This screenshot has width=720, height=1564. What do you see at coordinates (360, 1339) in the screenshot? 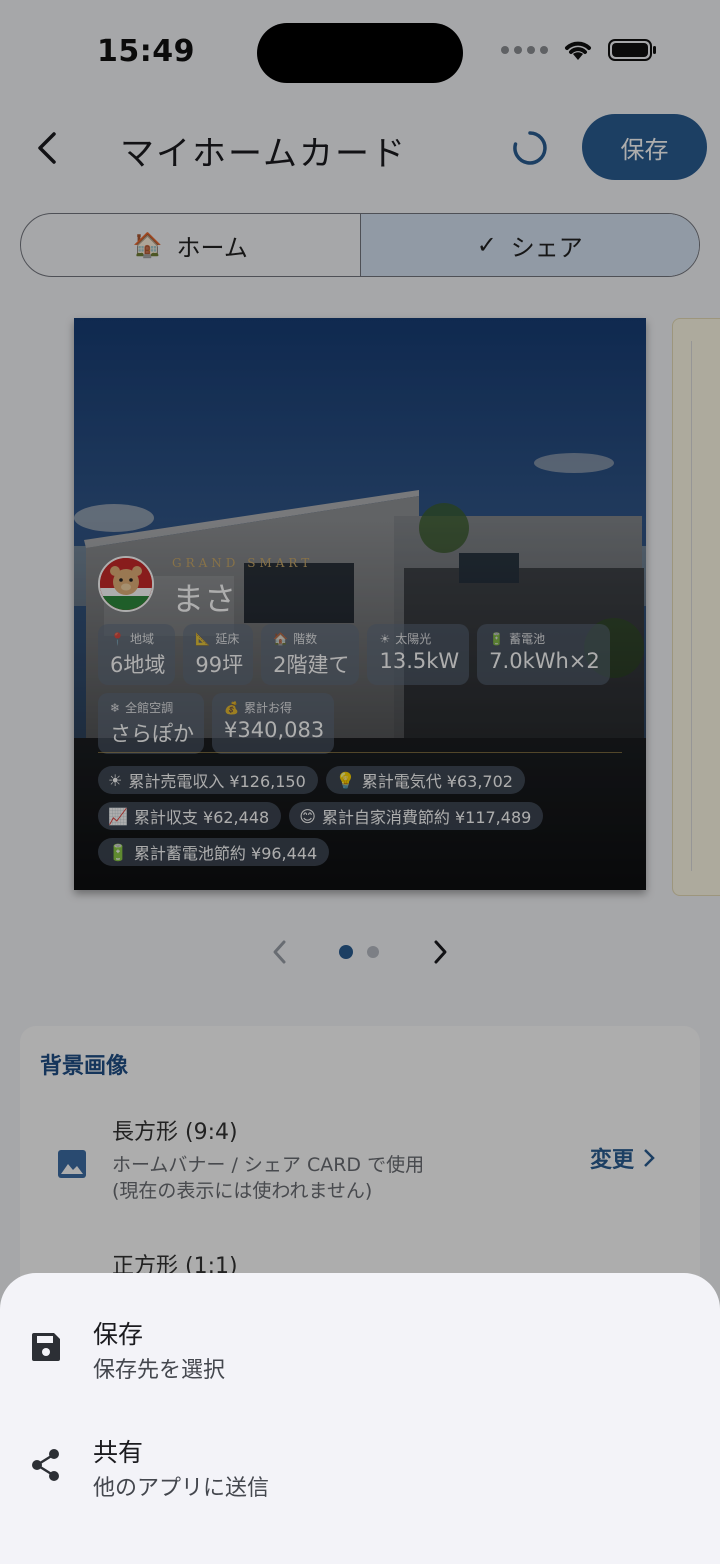
I see `sheet-item-save: 保存 保存先を選択` at bounding box center [360, 1339].